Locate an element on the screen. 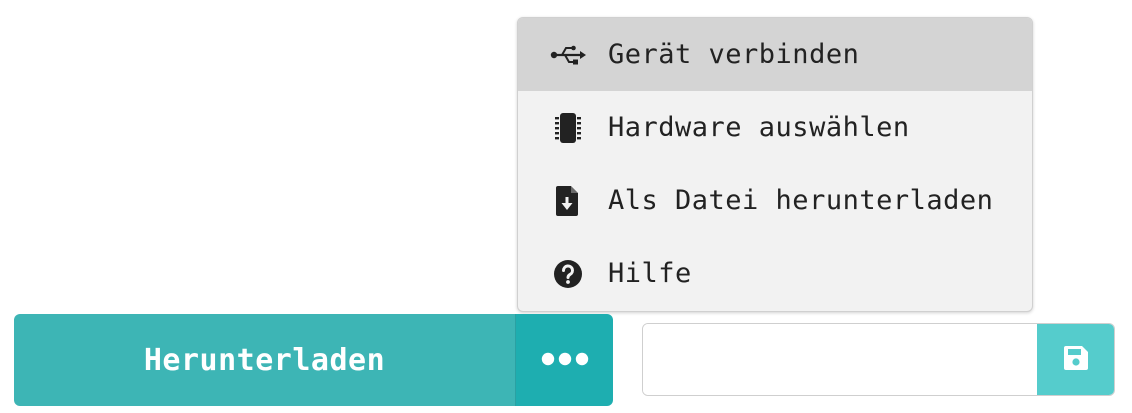  menu-item-connect-device: Gerät verbinden is located at coordinates (775, 54).